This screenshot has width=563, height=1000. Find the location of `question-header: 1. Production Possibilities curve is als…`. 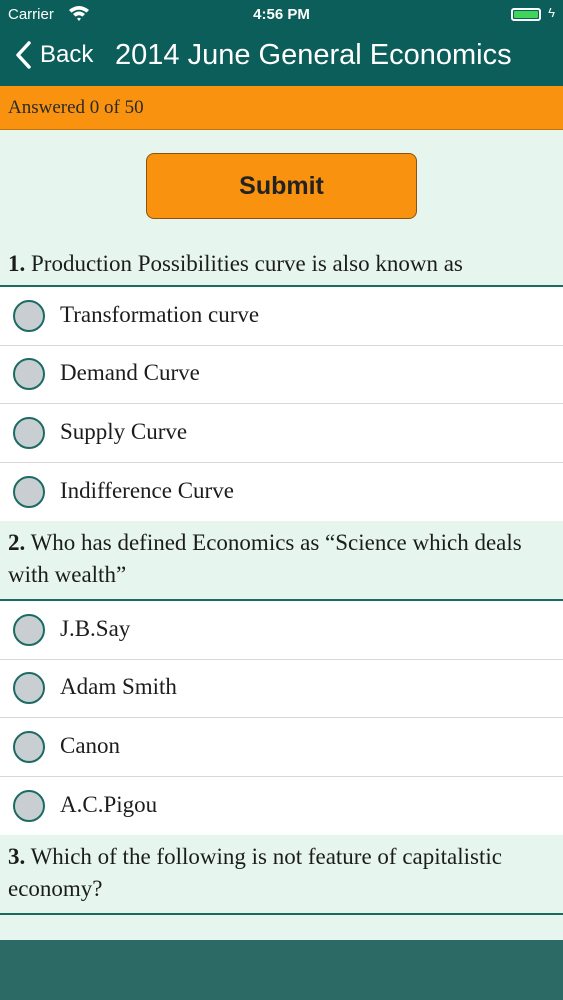

question-header: 1. Production Possibilities curve is als… is located at coordinates (281, 266).